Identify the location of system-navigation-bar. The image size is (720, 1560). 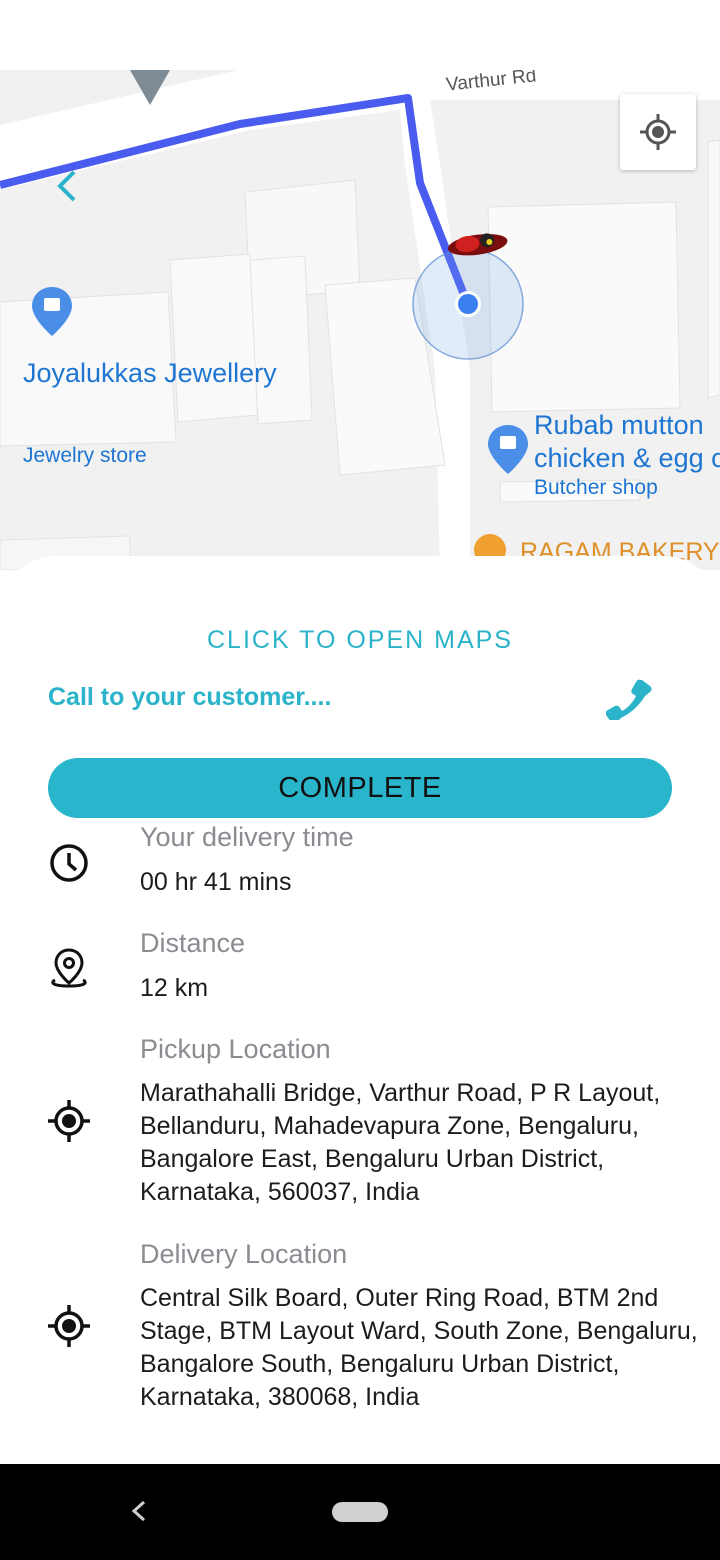
(360, 1512).